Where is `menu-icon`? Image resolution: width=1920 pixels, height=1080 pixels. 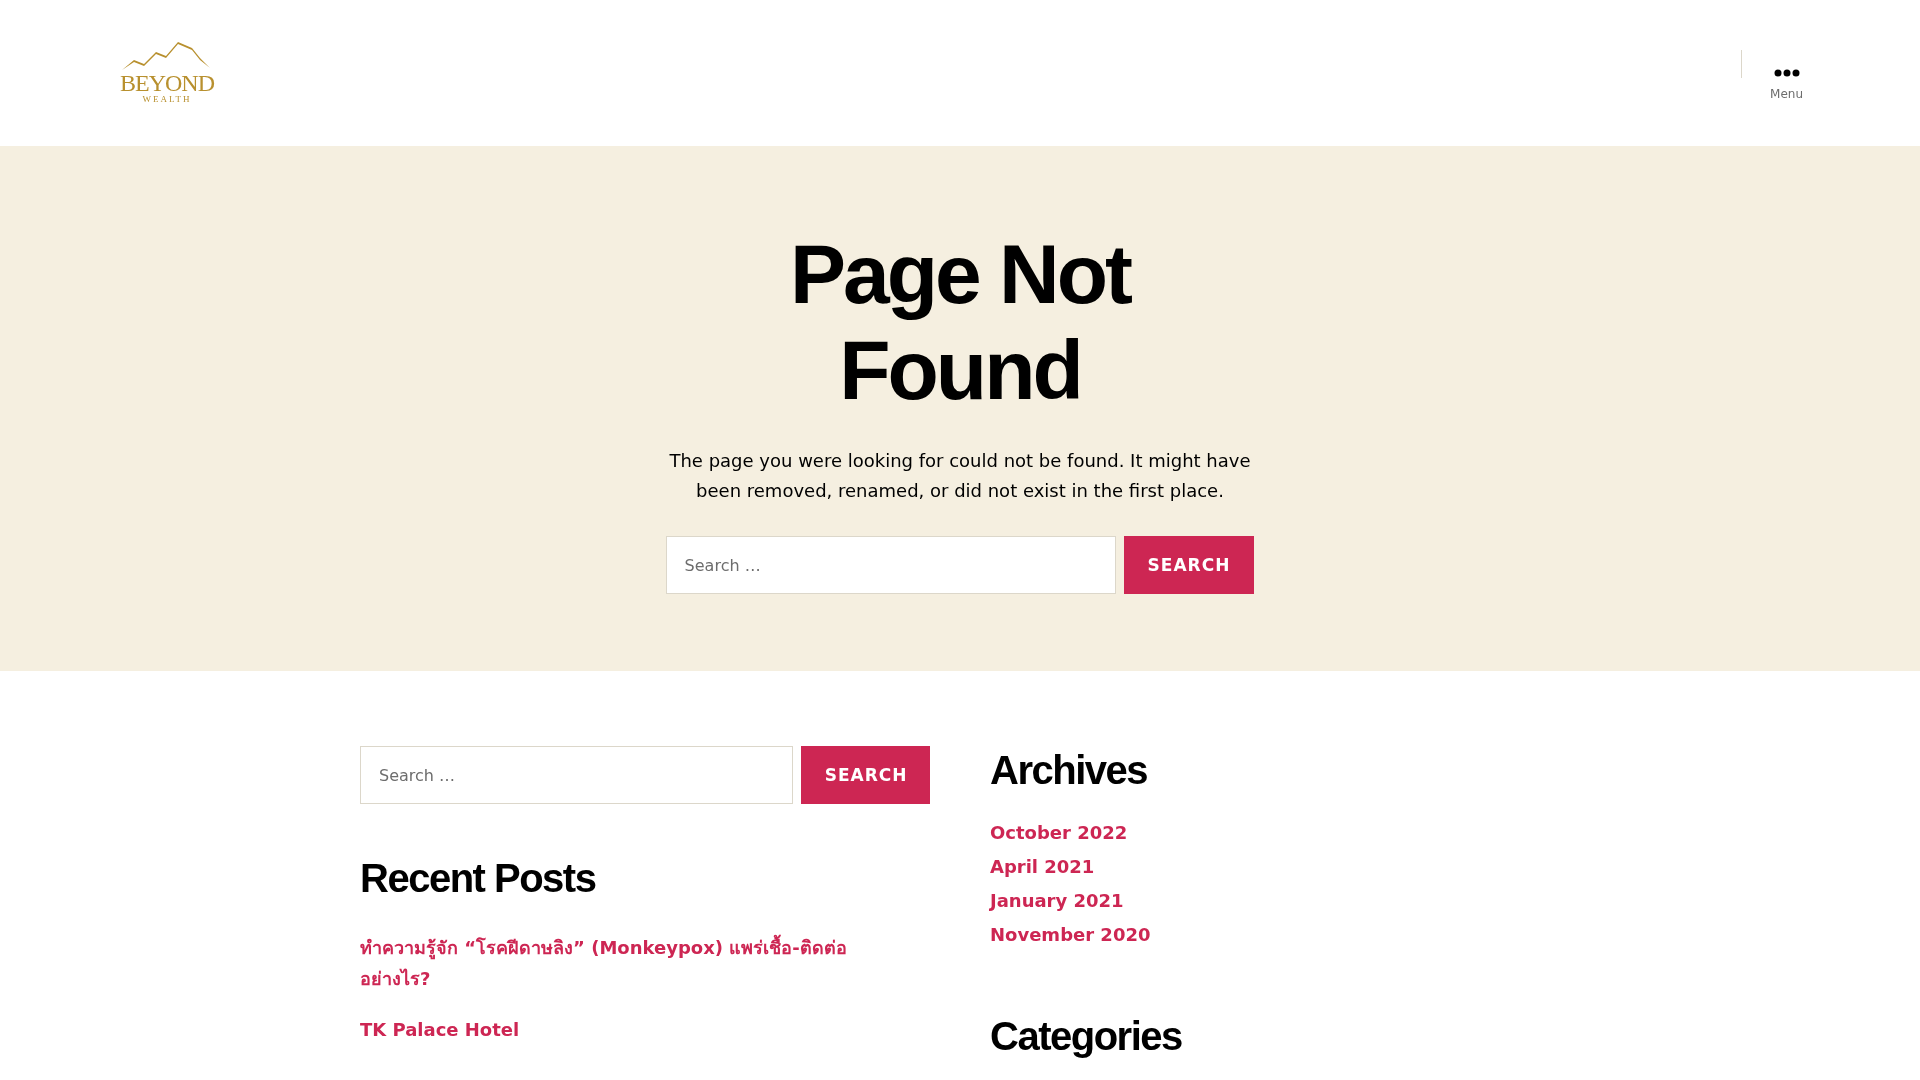 menu-icon is located at coordinates (1786, 73).